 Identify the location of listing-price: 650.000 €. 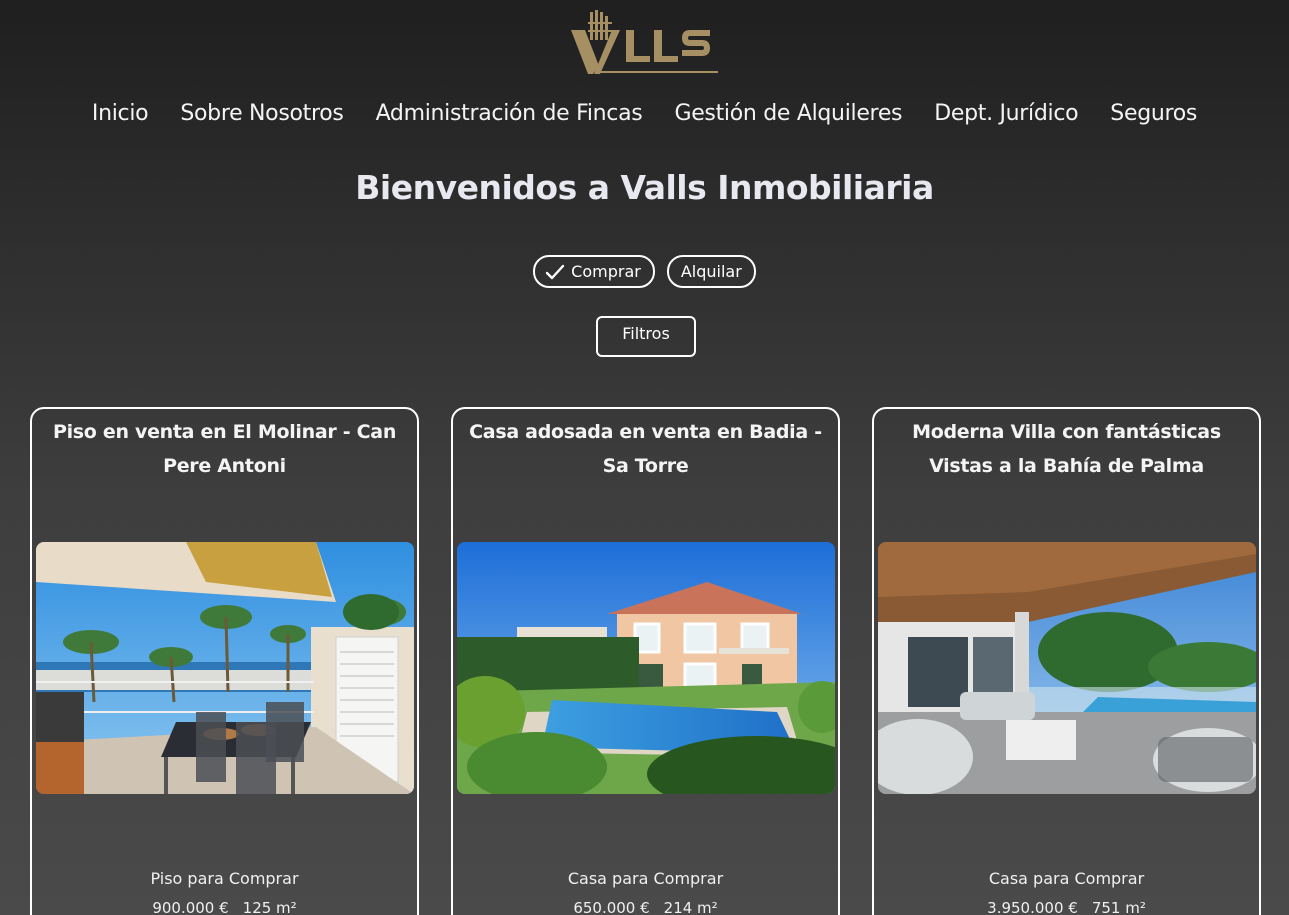
(611, 907).